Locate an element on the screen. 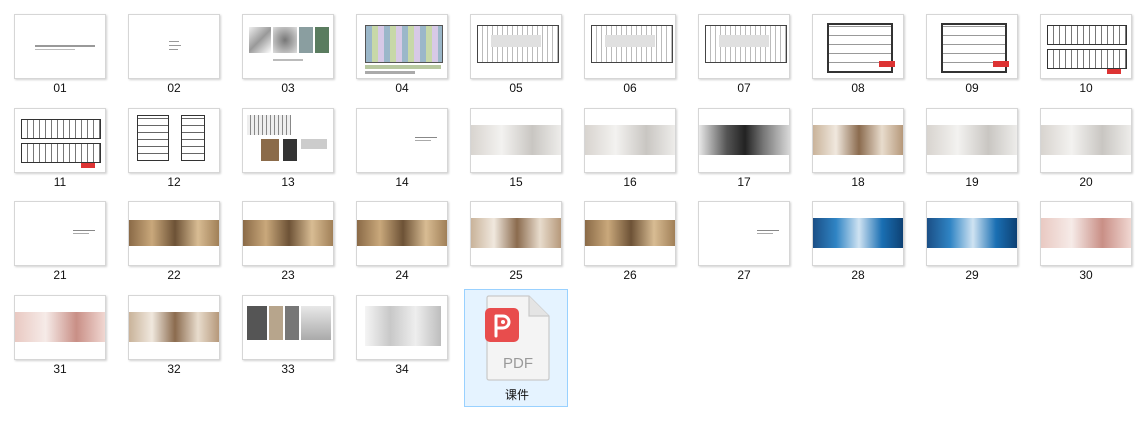 Image resolution: width=1146 pixels, height=427 pixels. file-item: 22 is located at coordinates (174, 245).